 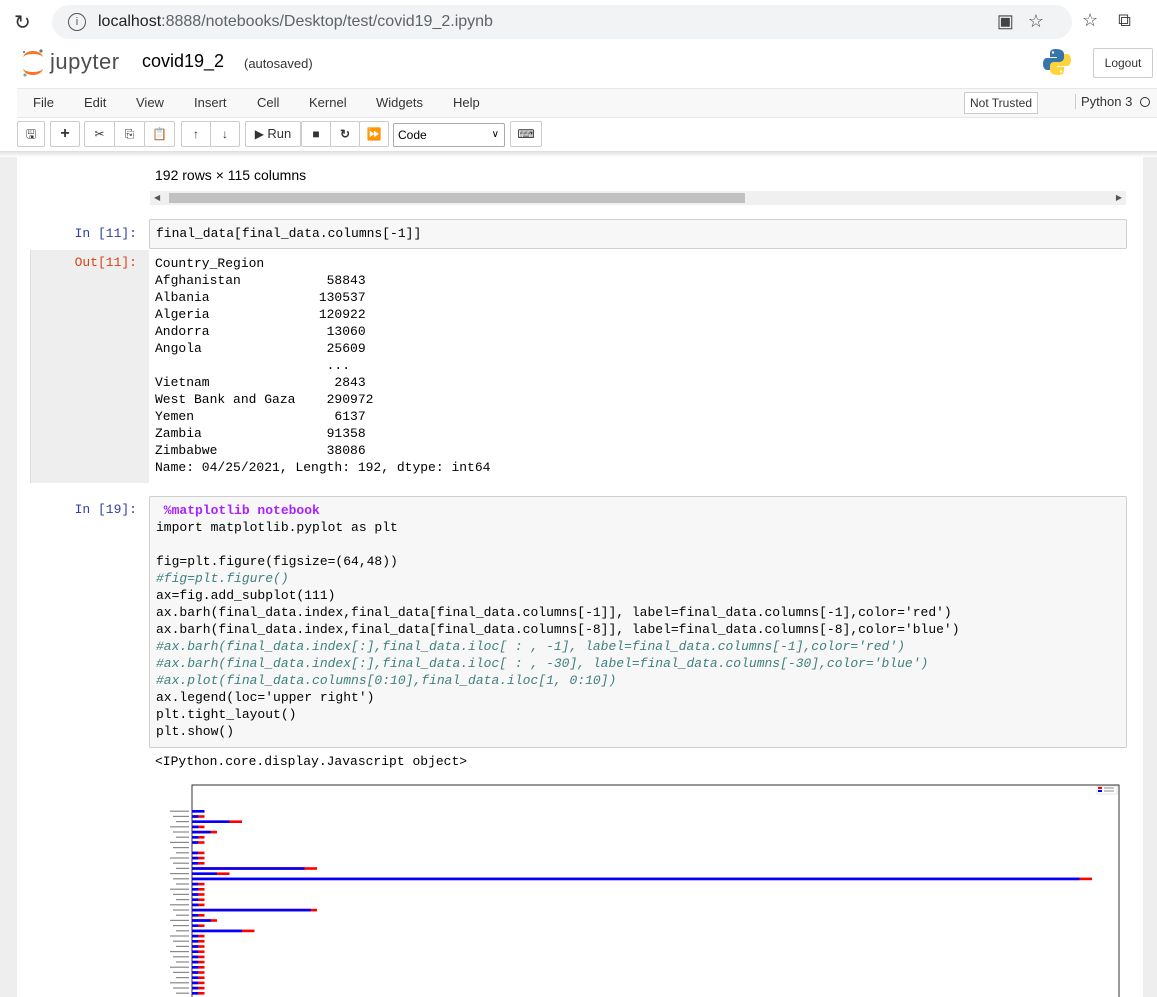 I want to click on jupyter-logo-icon, so click(x=33, y=63).